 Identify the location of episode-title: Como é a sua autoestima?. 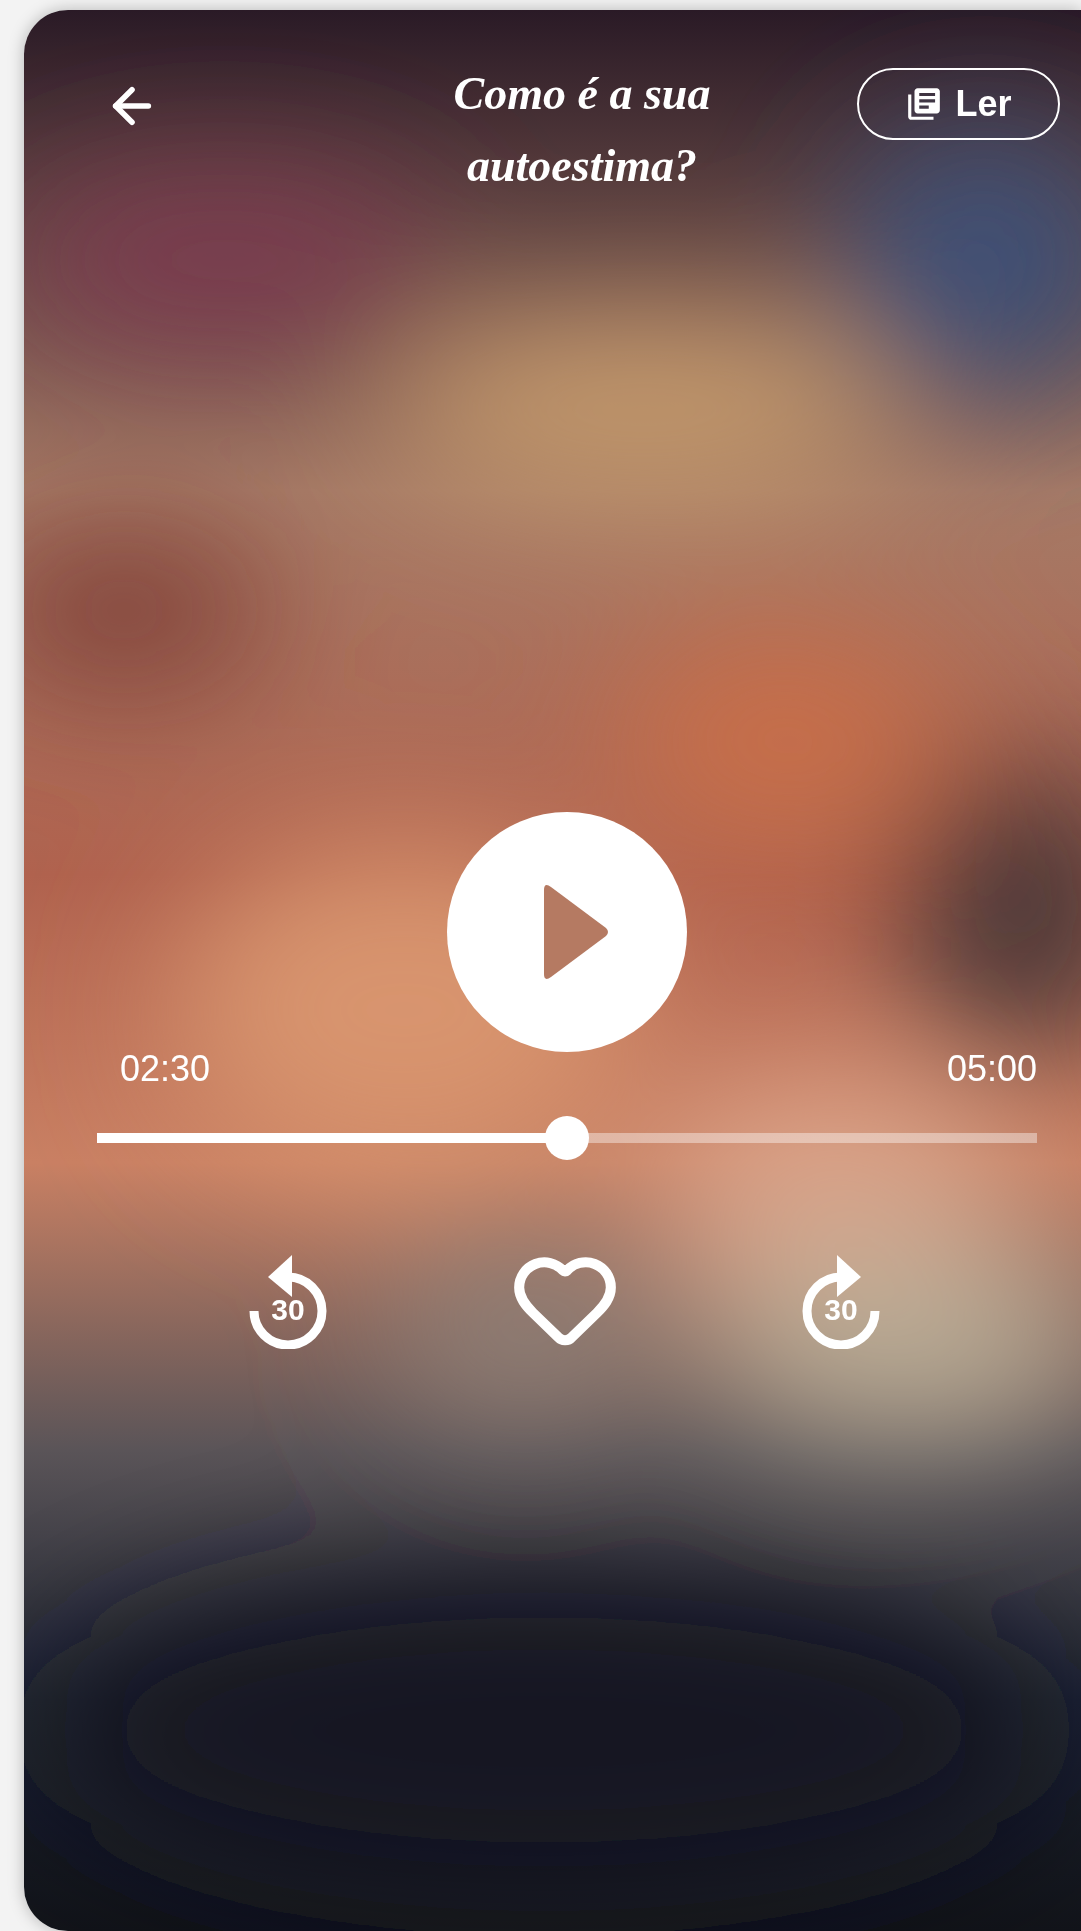
(582, 130).